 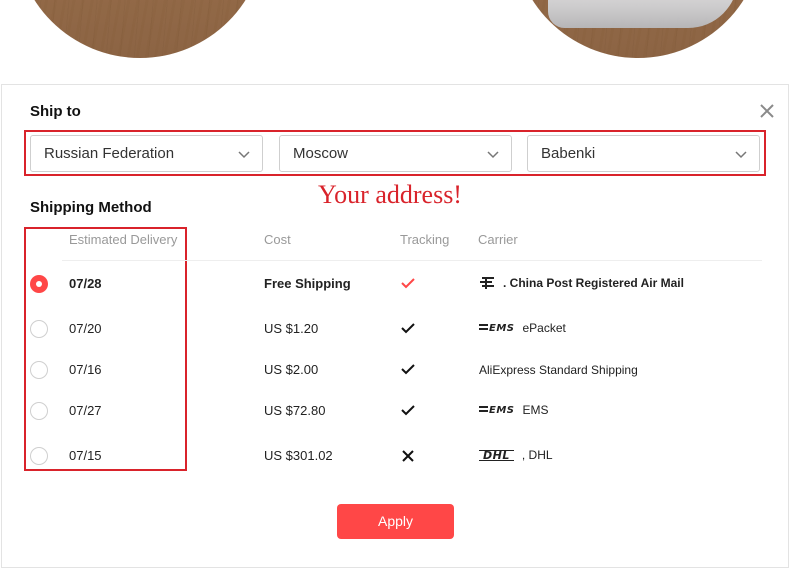 What do you see at coordinates (291, 328) in the screenshot?
I see `shipping-cost: US $1.20` at bounding box center [291, 328].